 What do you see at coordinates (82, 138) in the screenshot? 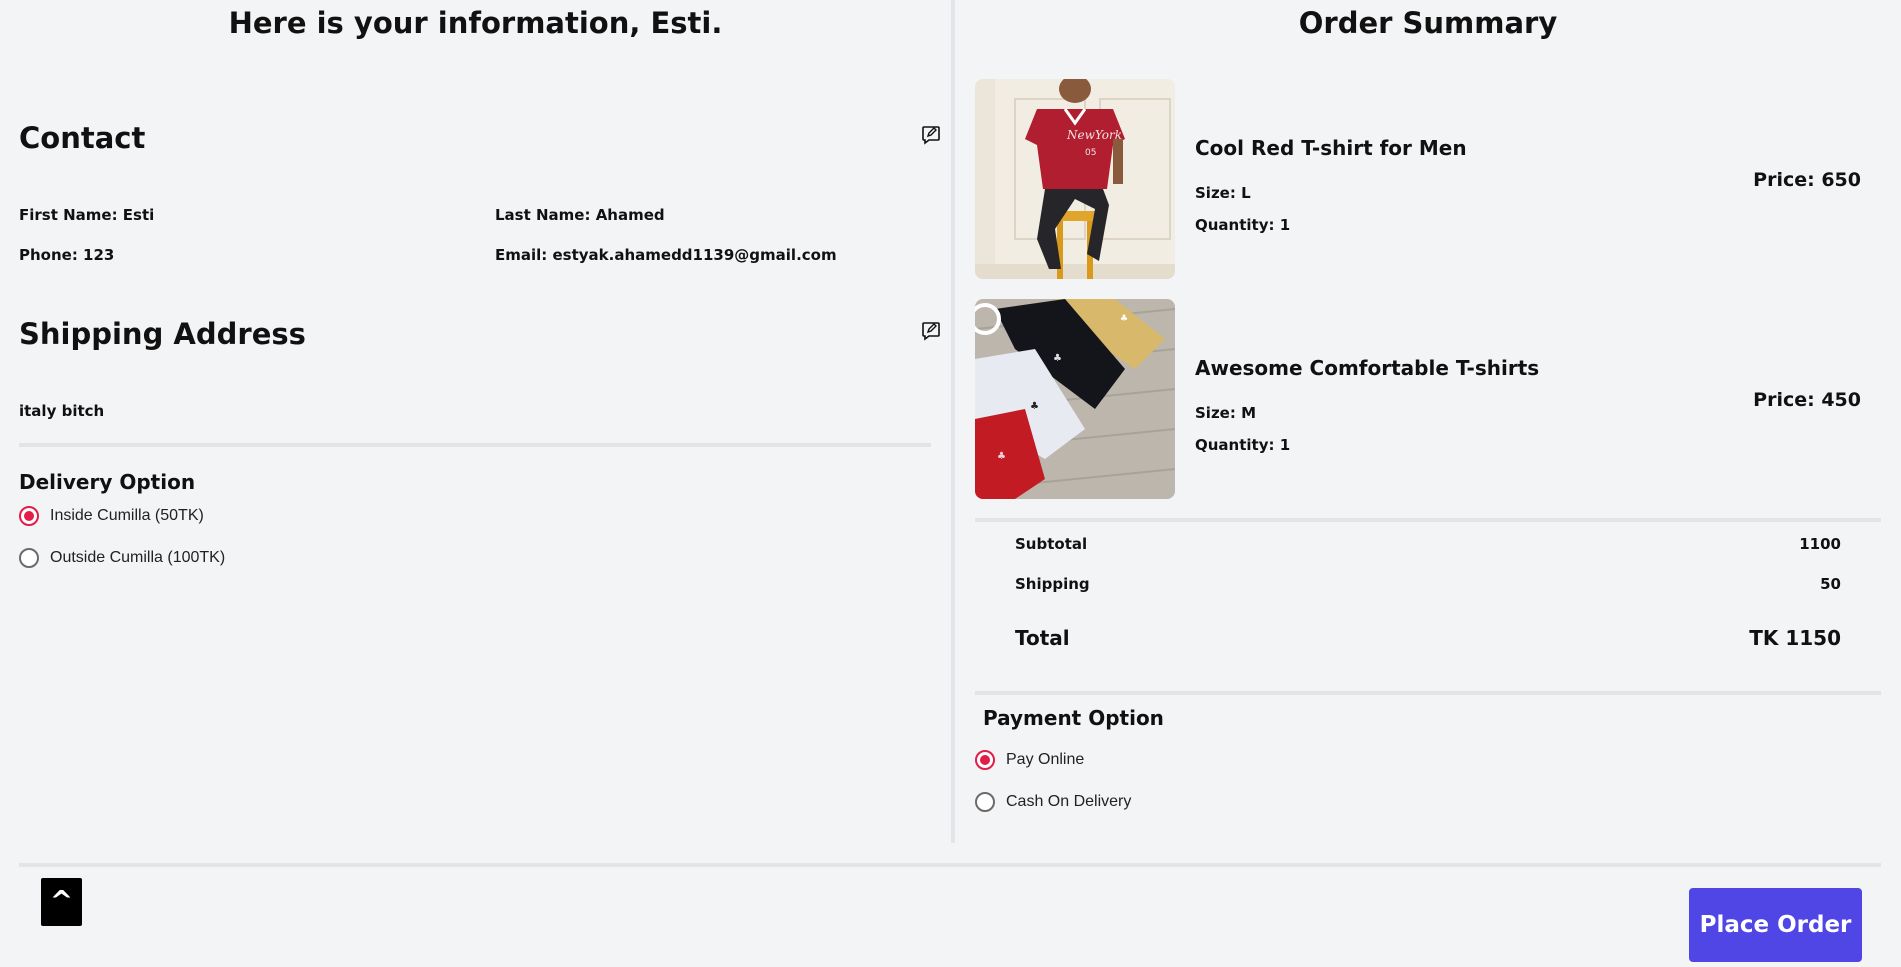
I see `contact-heading: Contact` at bounding box center [82, 138].